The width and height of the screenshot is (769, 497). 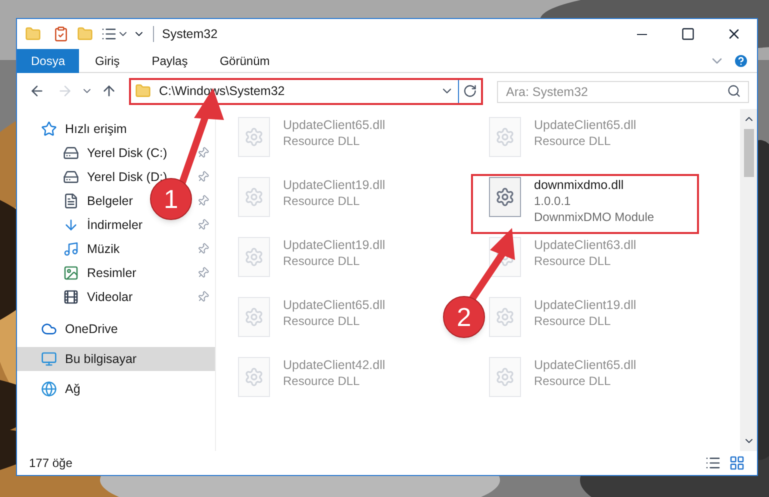 What do you see at coordinates (553, 201) in the screenshot?
I see `file-detail: 1.0.0.1` at bounding box center [553, 201].